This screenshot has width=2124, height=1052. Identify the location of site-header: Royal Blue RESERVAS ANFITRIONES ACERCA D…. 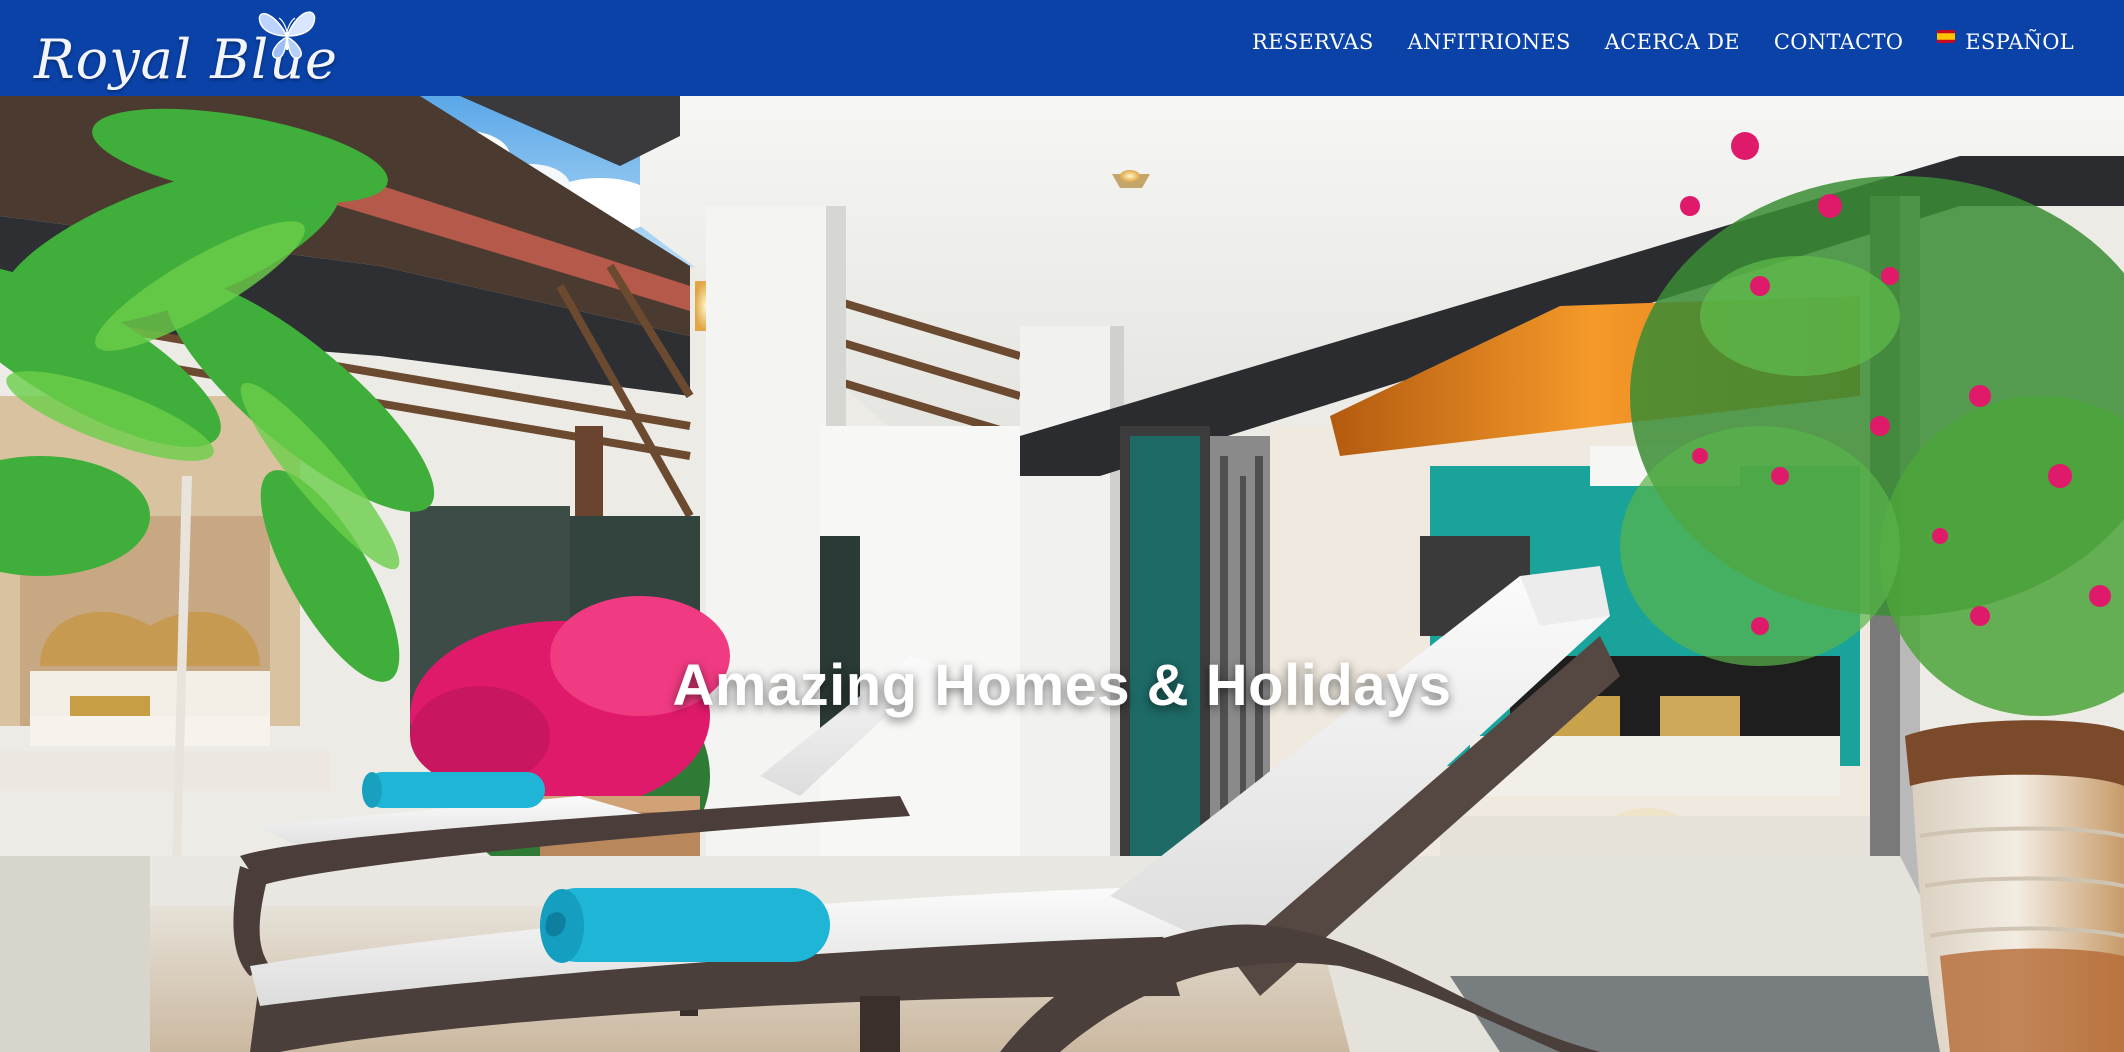
(1062, 48).